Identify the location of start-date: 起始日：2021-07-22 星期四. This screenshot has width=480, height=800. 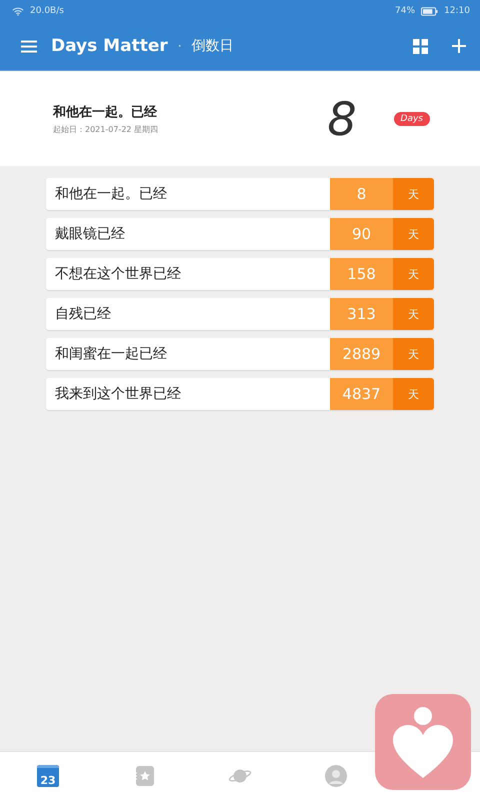
(106, 129).